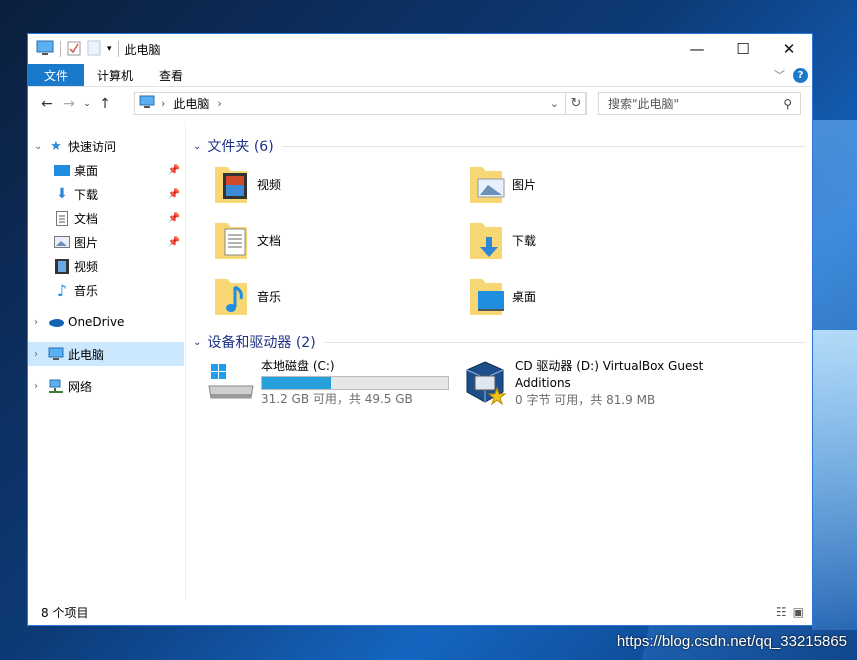 This screenshot has width=857, height=660. Describe the element at coordinates (106, 354) in the screenshot. I see `nav-this-pc: › 此电脑` at that location.